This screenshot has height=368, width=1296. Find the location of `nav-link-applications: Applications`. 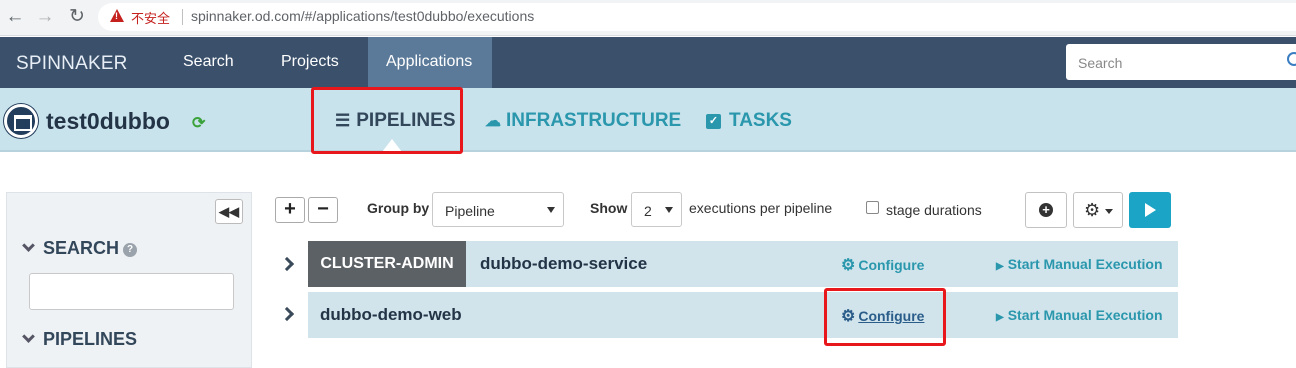

nav-link-applications: Applications is located at coordinates (429, 62).